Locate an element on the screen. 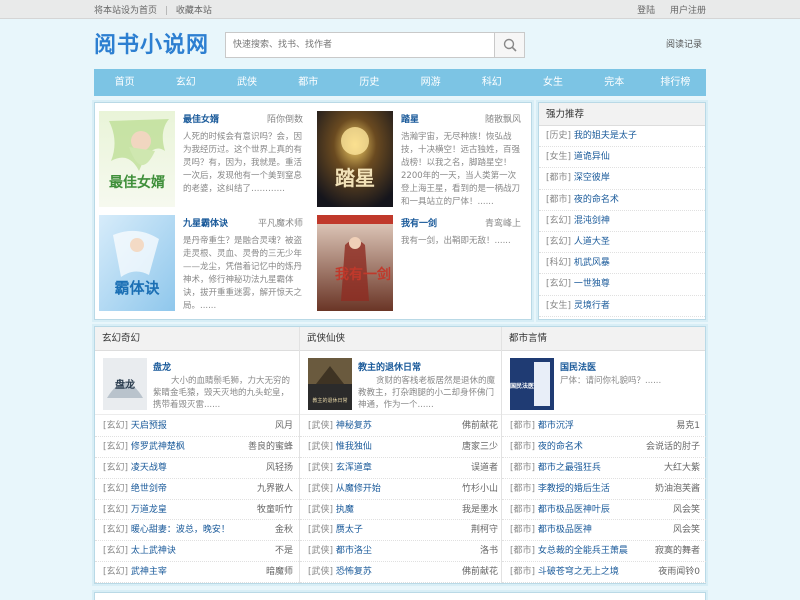  list-item: [玄幻] 太上武神诀 不是 is located at coordinates (197, 552).